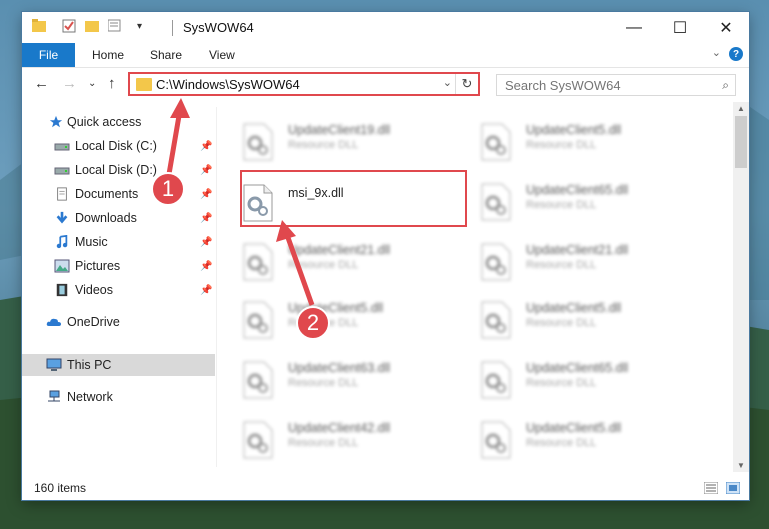  What do you see at coordinates (222, 55) in the screenshot?
I see `tab-view: View` at bounding box center [222, 55].